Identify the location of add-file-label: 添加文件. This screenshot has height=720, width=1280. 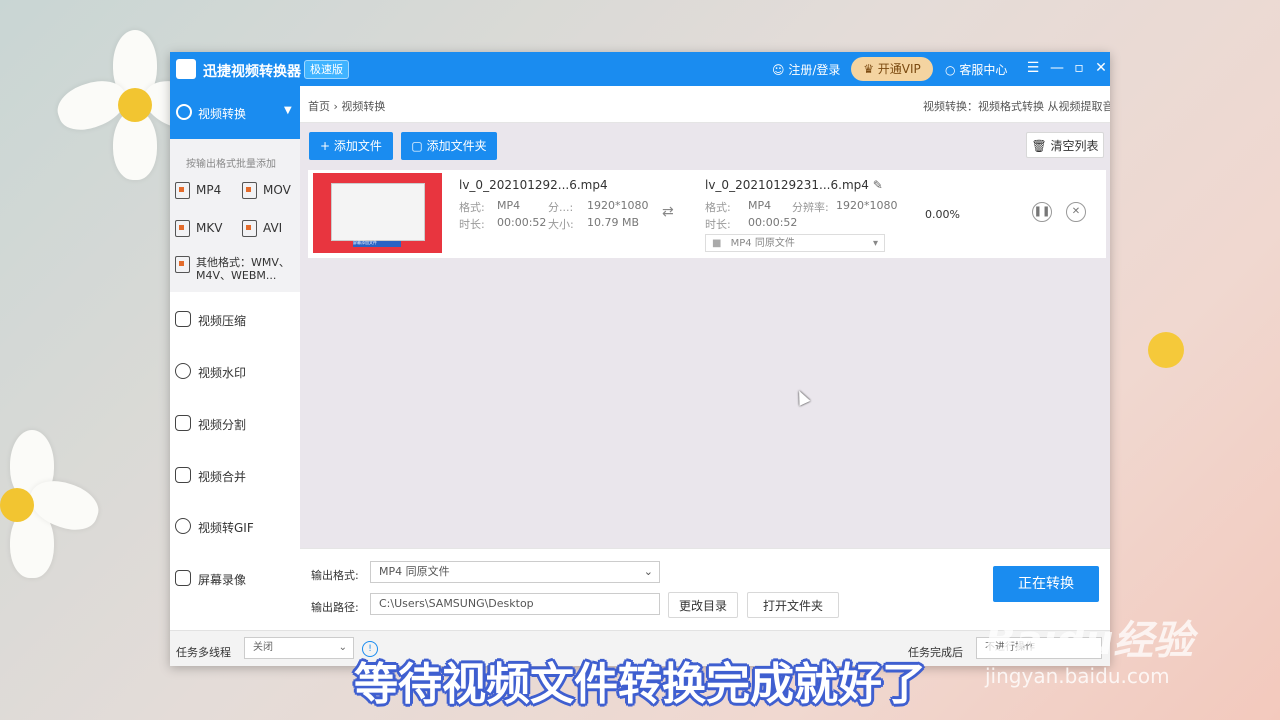
(357, 146).